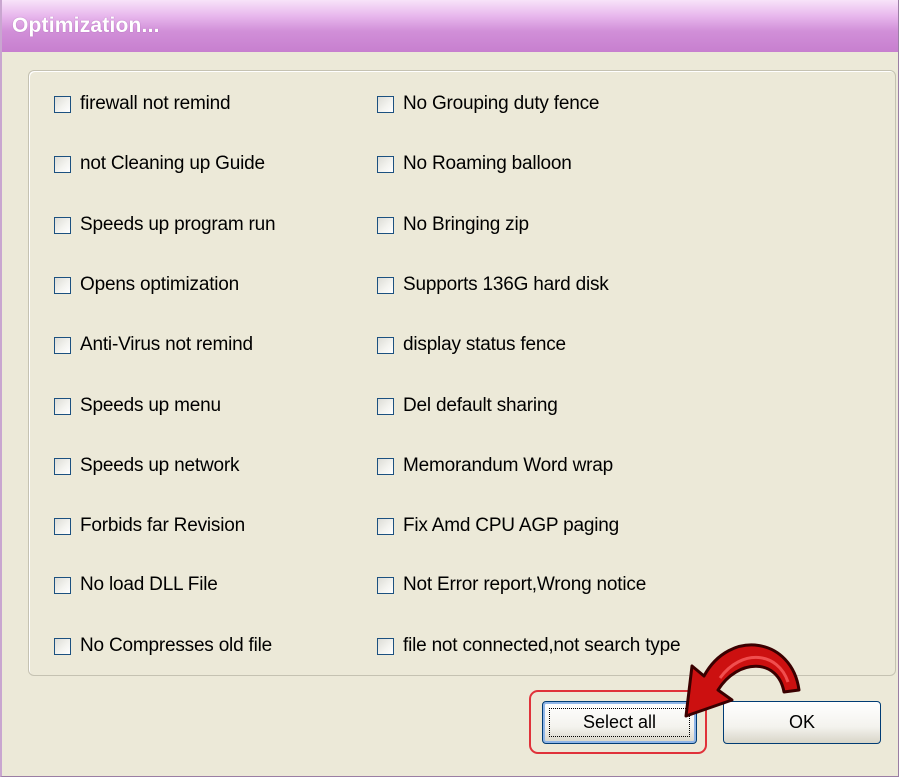 The image size is (901, 779). I want to click on option-checkbox-left-8: Forbids far Revision, so click(149, 526).